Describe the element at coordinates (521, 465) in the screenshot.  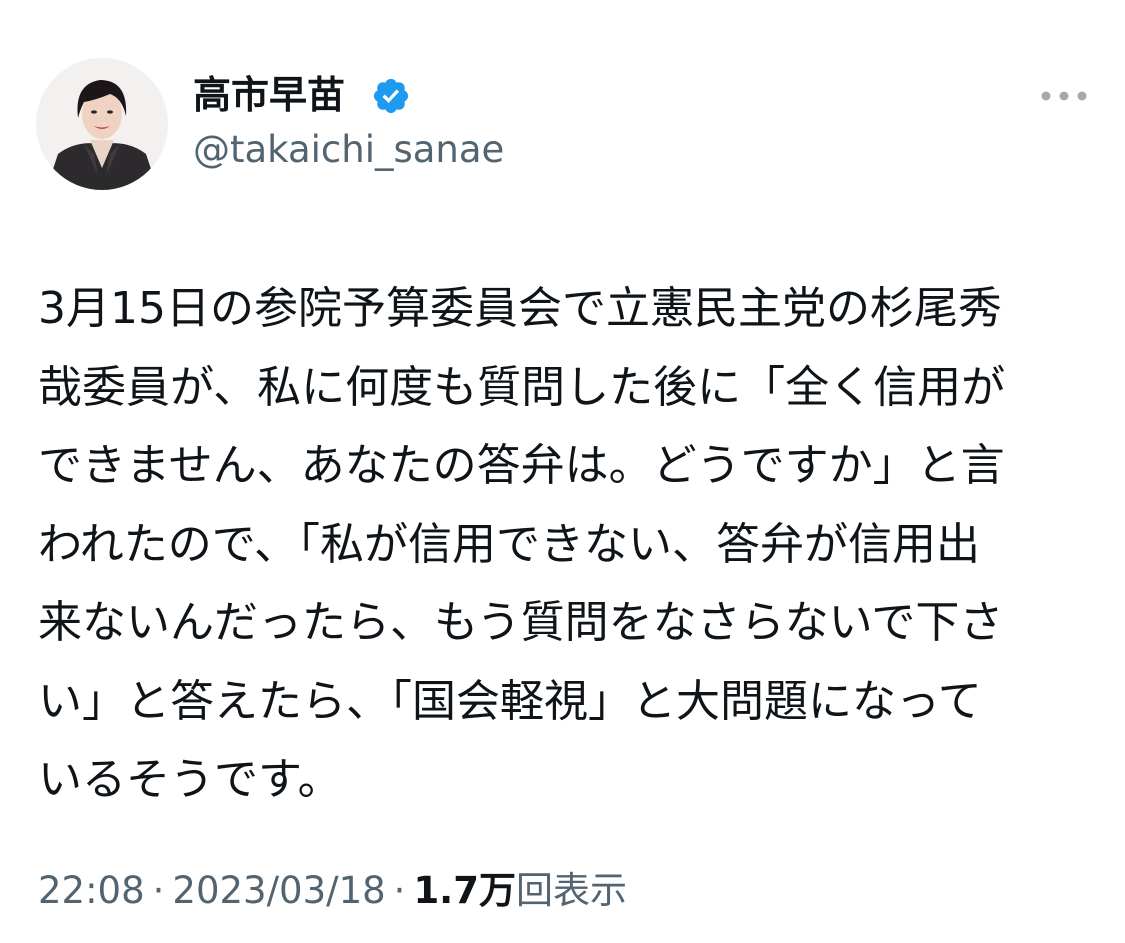
I see `tweet-text-line: できません、あなたの答弁は。どうですか」と言` at that location.